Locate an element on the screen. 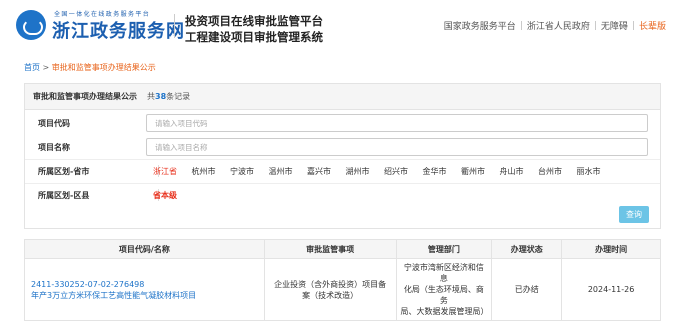 Image resolution: width=682 pixels, height=321 pixels. cell-status: 已办结 is located at coordinates (527, 289).